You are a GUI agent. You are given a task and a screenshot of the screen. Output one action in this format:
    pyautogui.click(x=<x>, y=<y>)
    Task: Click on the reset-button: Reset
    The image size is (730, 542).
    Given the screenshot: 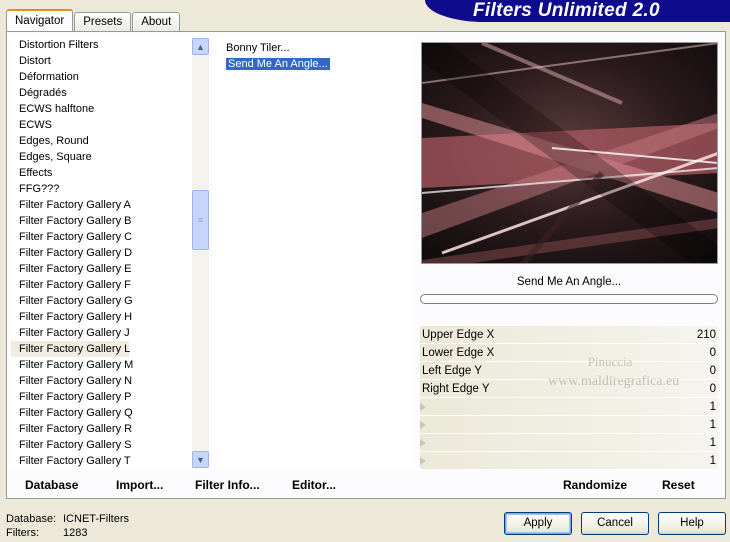 What is the action you would take?
    pyautogui.click(x=678, y=485)
    